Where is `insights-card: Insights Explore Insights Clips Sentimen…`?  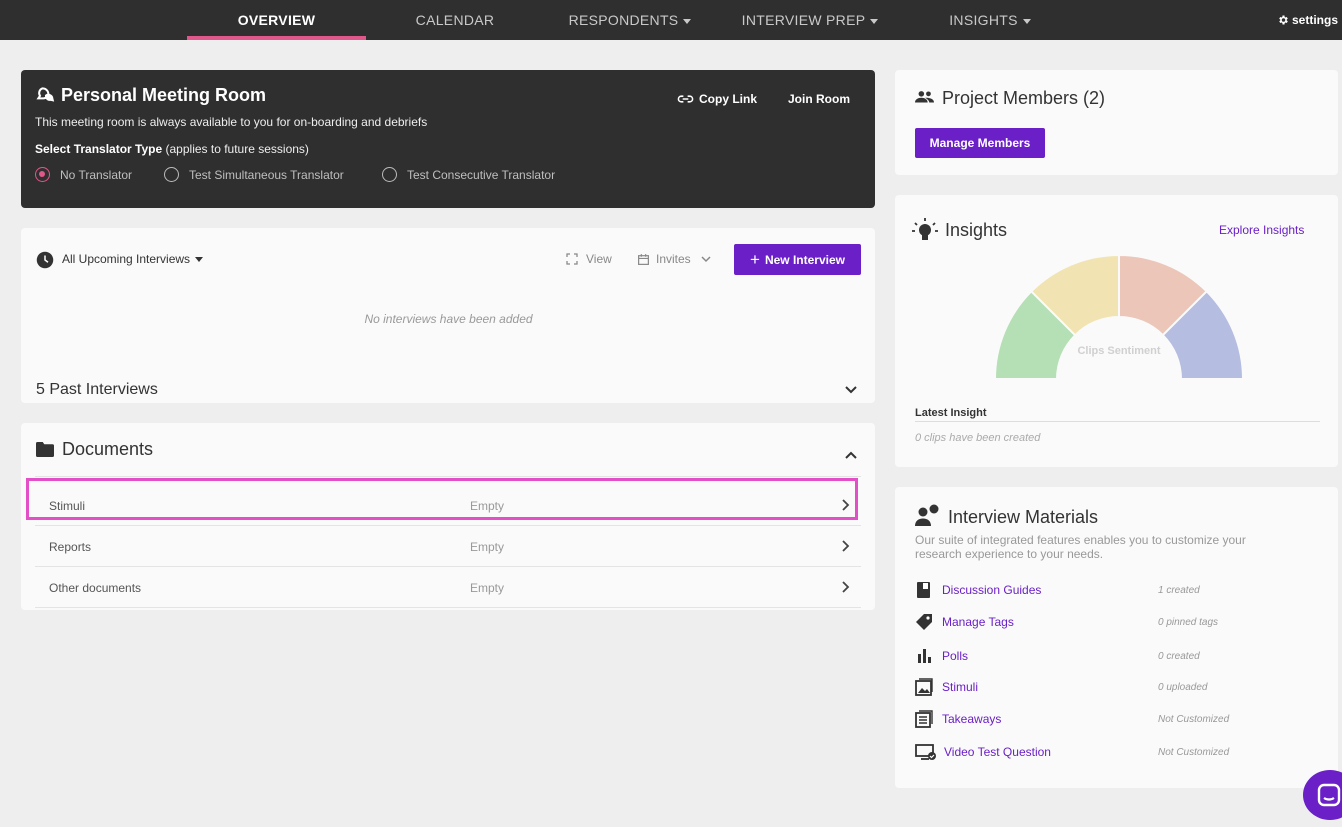
insights-card: Insights Explore Insights Clips Sentimen… is located at coordinates (1116, 331).